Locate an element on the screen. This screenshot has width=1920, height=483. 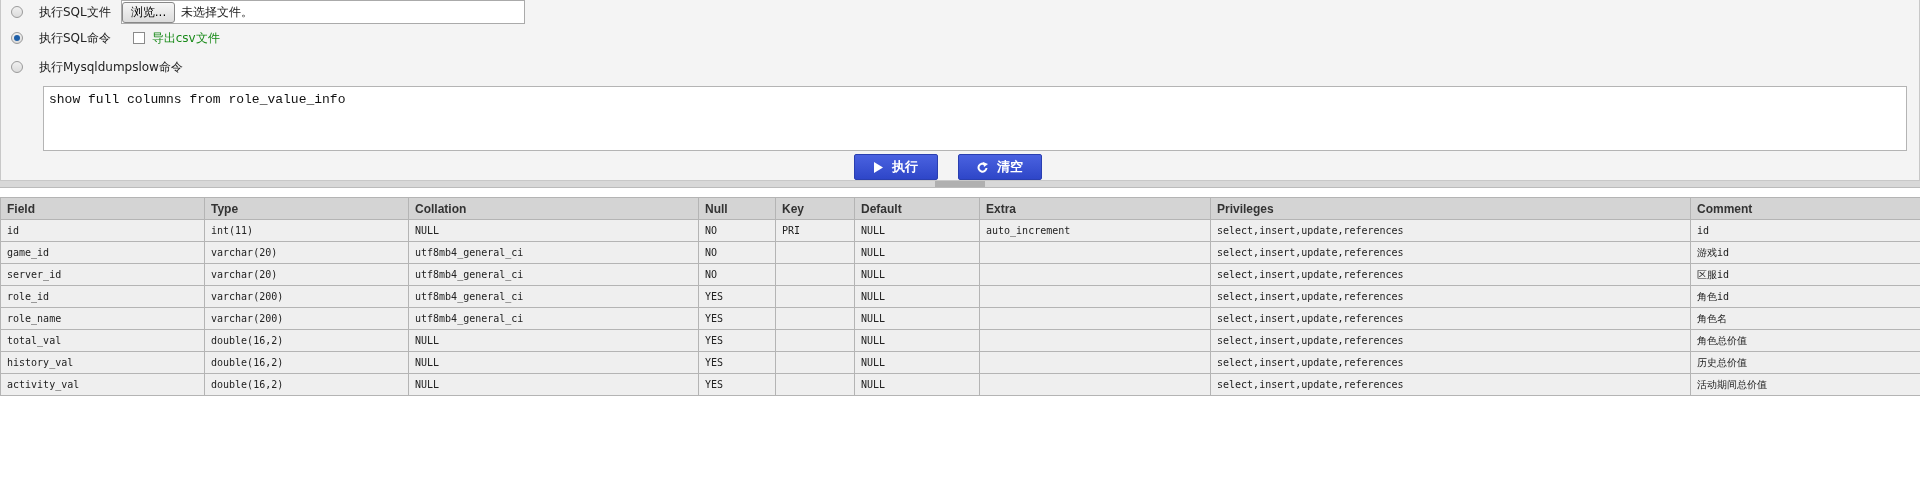
table-cell: 区服id is located at coordinates (1713, 274).